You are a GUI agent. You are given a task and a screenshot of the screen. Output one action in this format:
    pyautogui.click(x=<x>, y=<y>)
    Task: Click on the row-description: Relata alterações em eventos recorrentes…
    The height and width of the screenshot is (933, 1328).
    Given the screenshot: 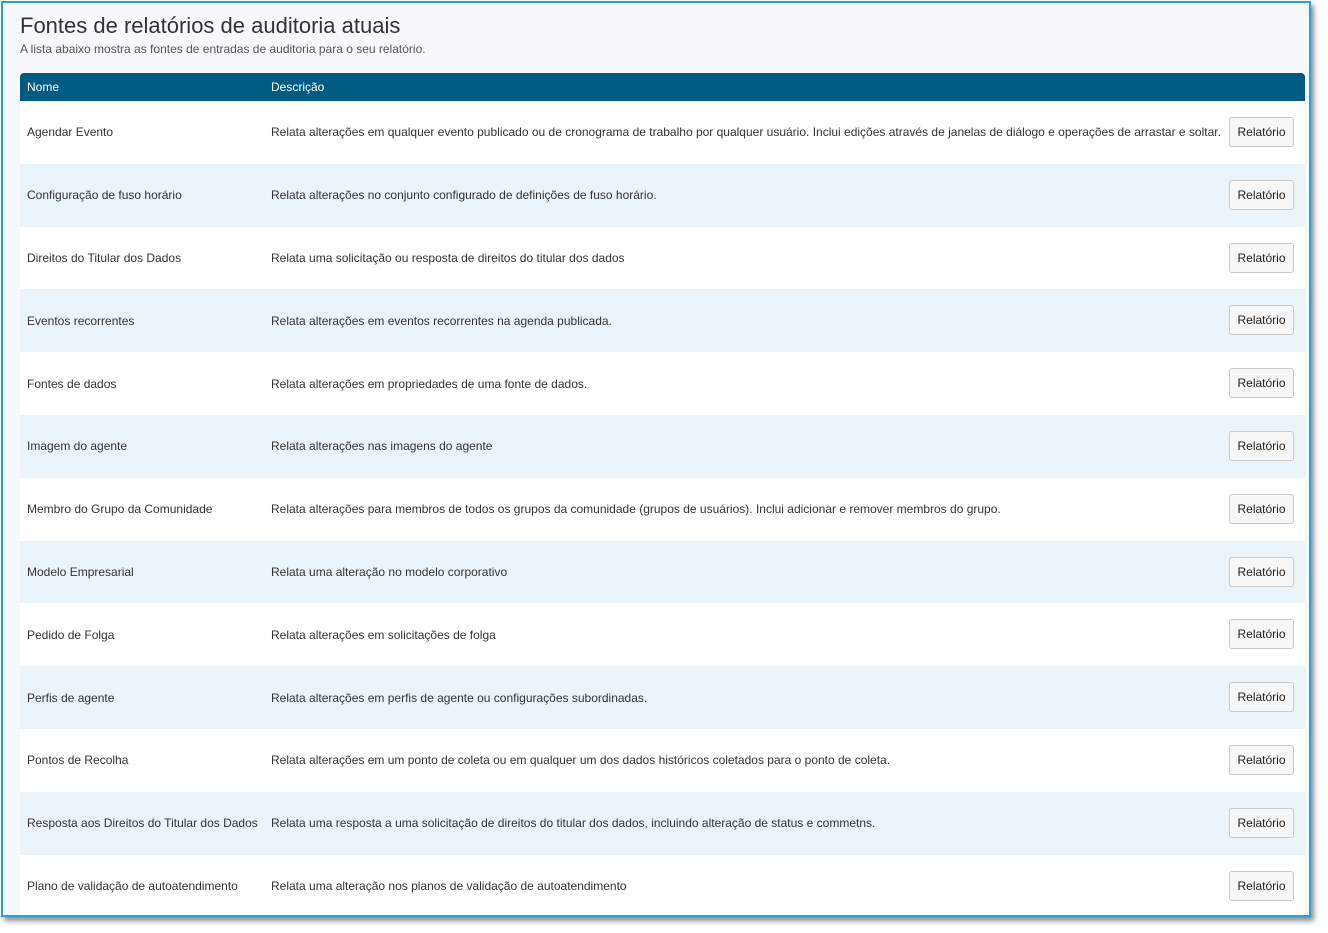 What is the action you would take?
    pyautogui.click(x=441, y=320)
    